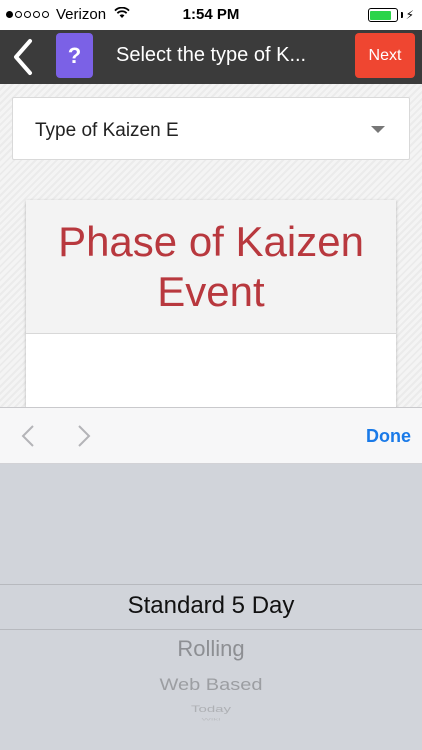 This screenshot has width=422, height=750. I want to click on nav-bar: ? Select the type of K... Next, so click(211, 57).